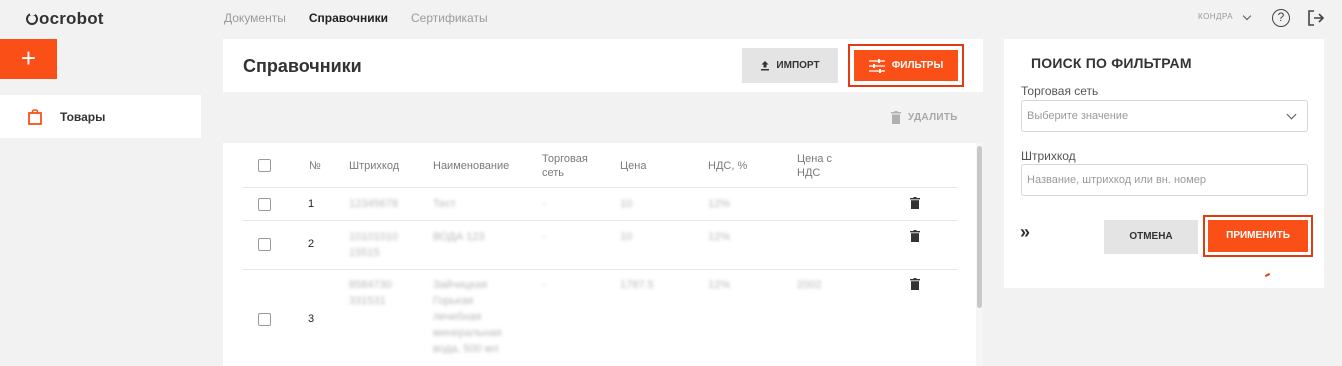 Image resolution: width=1342 pixels, height=366 pixels. Describe the element at coordinates (35, 116) in the screenshot. I see `bag-icon` at that location.